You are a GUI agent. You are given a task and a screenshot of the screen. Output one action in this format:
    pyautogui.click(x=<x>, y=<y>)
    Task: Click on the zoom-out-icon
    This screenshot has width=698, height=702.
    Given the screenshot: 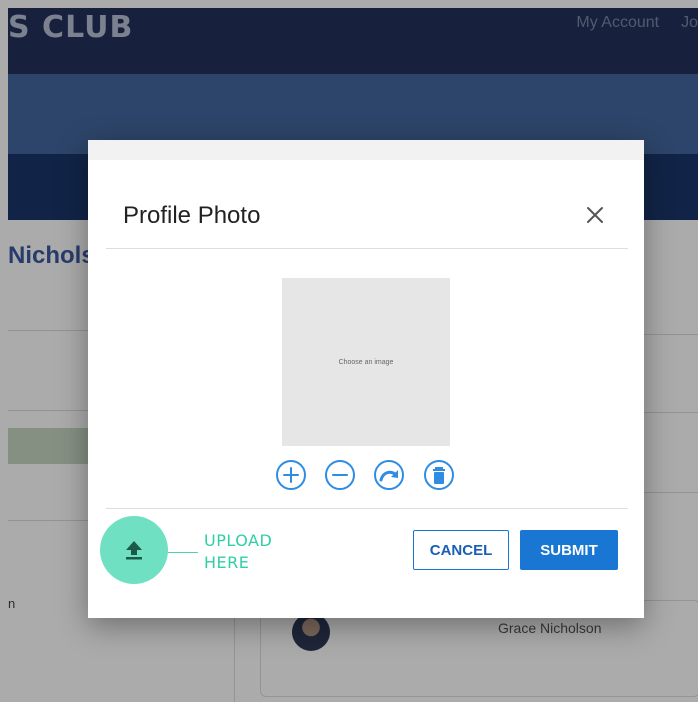 What is the action you would take?
    pyautogui.click(x=340, y=475)
    